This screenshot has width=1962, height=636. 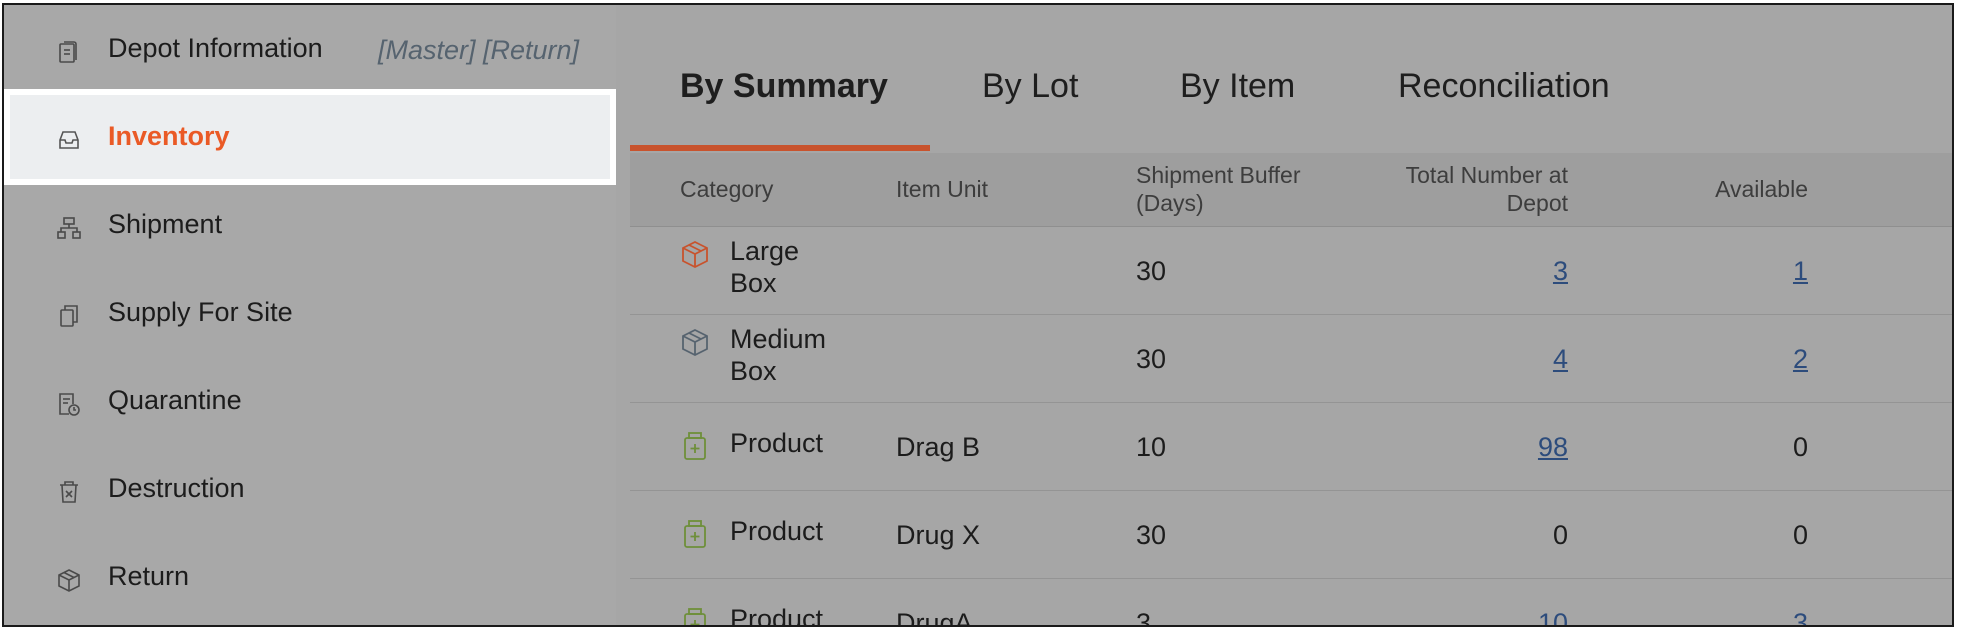 I want to click on sidebar-item-supply-for-site: Supply For Site, so click(x=310, y=313).